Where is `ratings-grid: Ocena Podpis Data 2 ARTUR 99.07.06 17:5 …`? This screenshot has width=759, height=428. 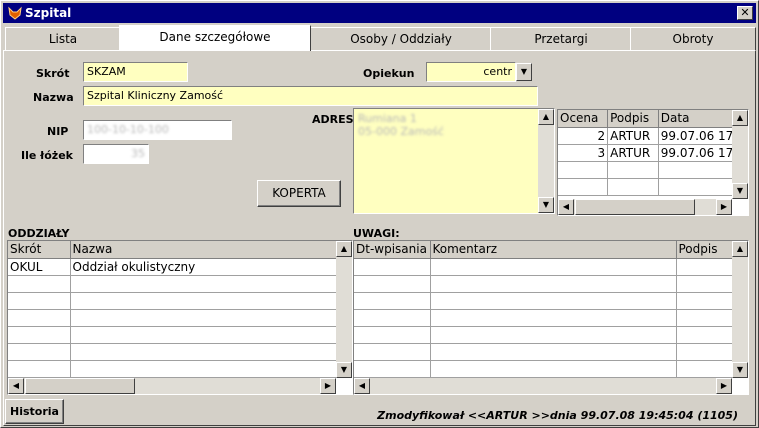 ratings-grid: Ocena Podpis Data 2 ARTUR 99.07.06 17:5 … is located at coordinates (653, 162).